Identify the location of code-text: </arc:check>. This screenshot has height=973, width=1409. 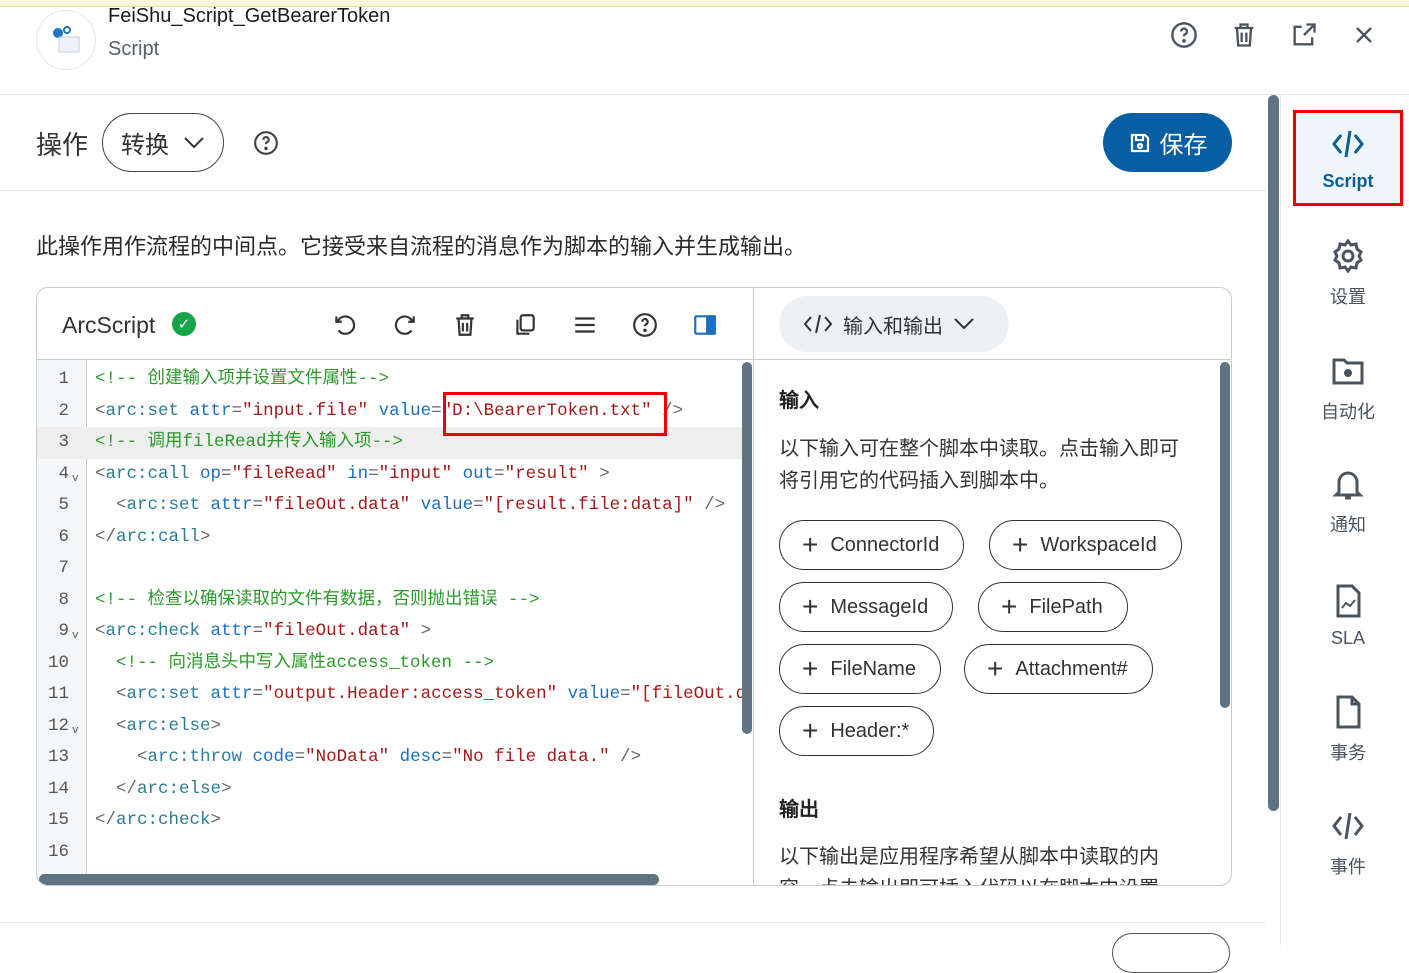
(158, 821).